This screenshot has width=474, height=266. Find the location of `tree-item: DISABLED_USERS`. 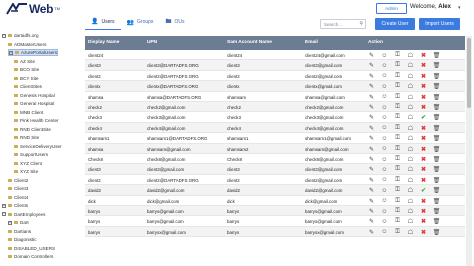

tree-item: DISABLED_USERS is located at coordinates (31, 248).